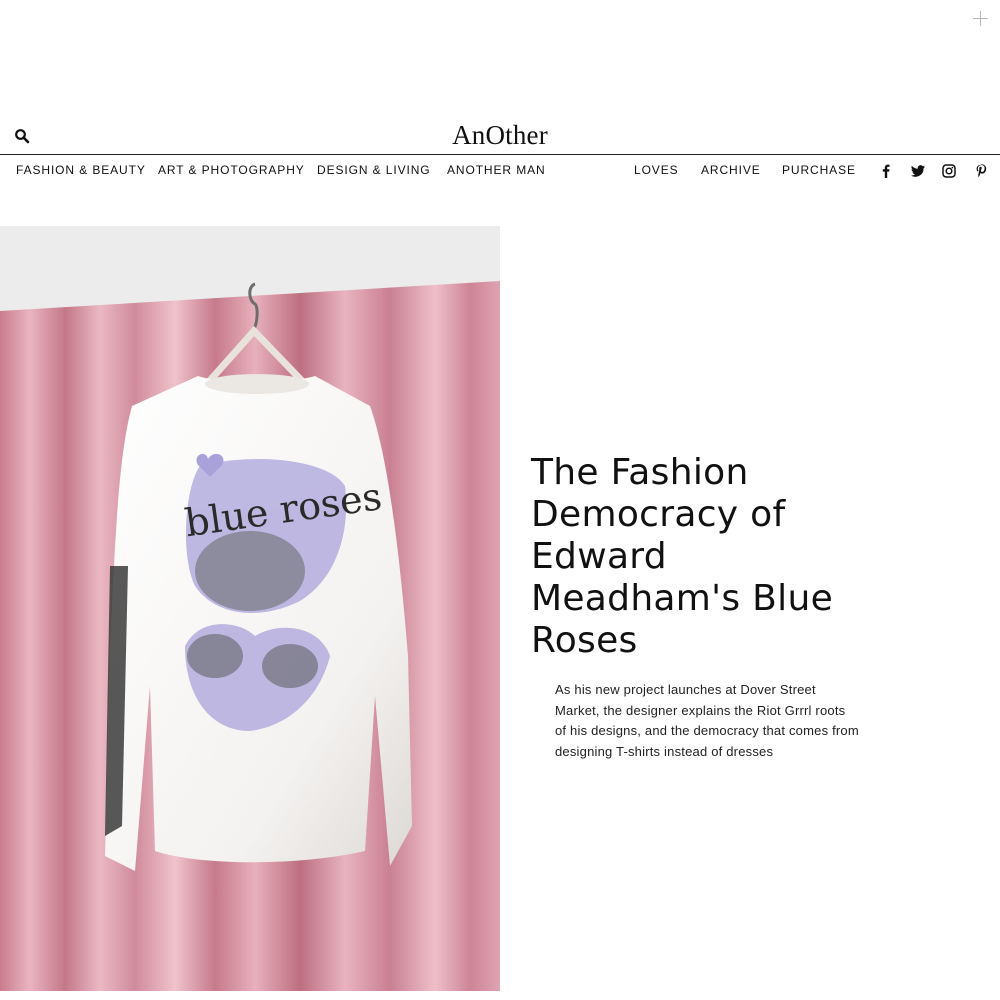 The height and width of the screenshot is (1000, 1000). I want to click on plus-icon, so click(981, 19).